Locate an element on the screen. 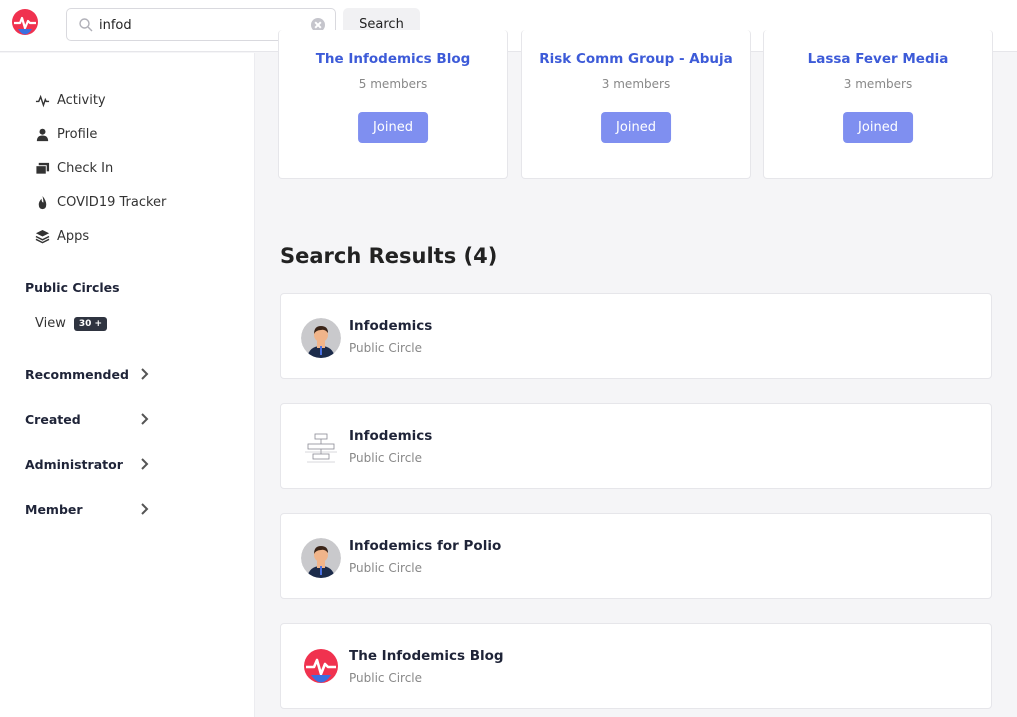  section-label: Member is located at coordinates (54, 509).